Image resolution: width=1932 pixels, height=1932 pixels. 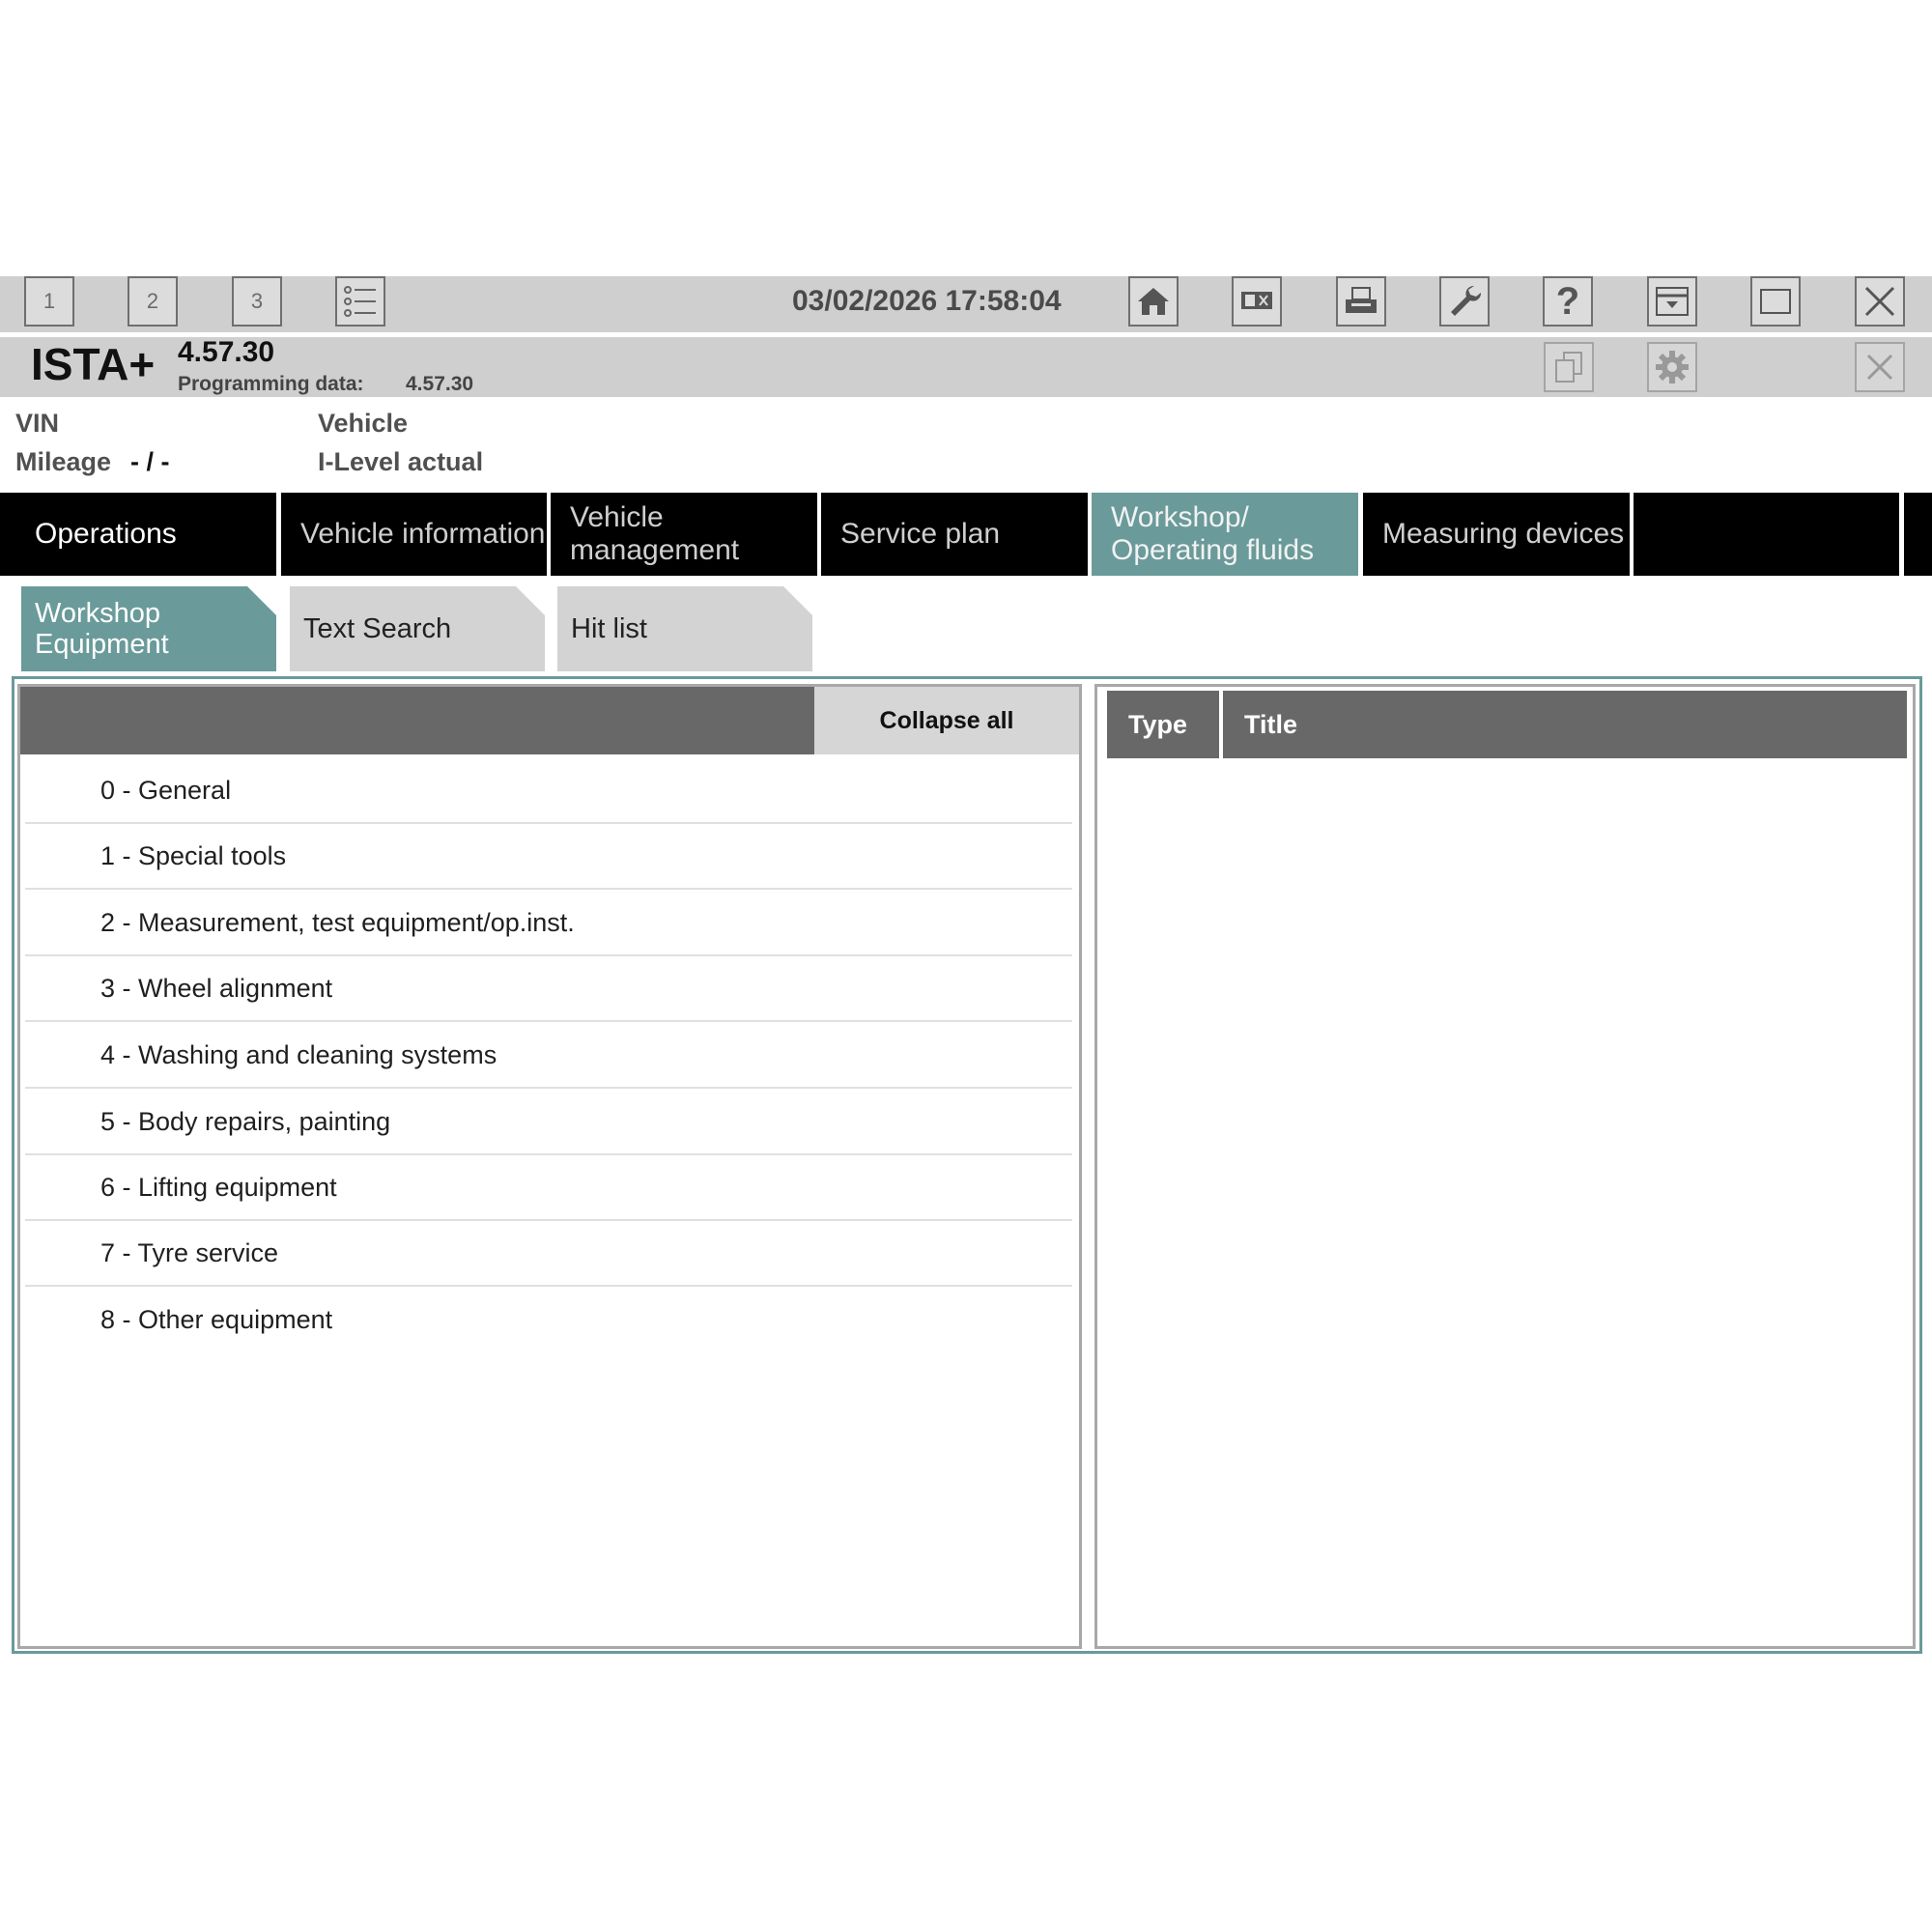 What do you see at coordinates (946, 720) in the screenshot?
I see `collapse-all-button: Collapse all` at bounding box center [946, 720].